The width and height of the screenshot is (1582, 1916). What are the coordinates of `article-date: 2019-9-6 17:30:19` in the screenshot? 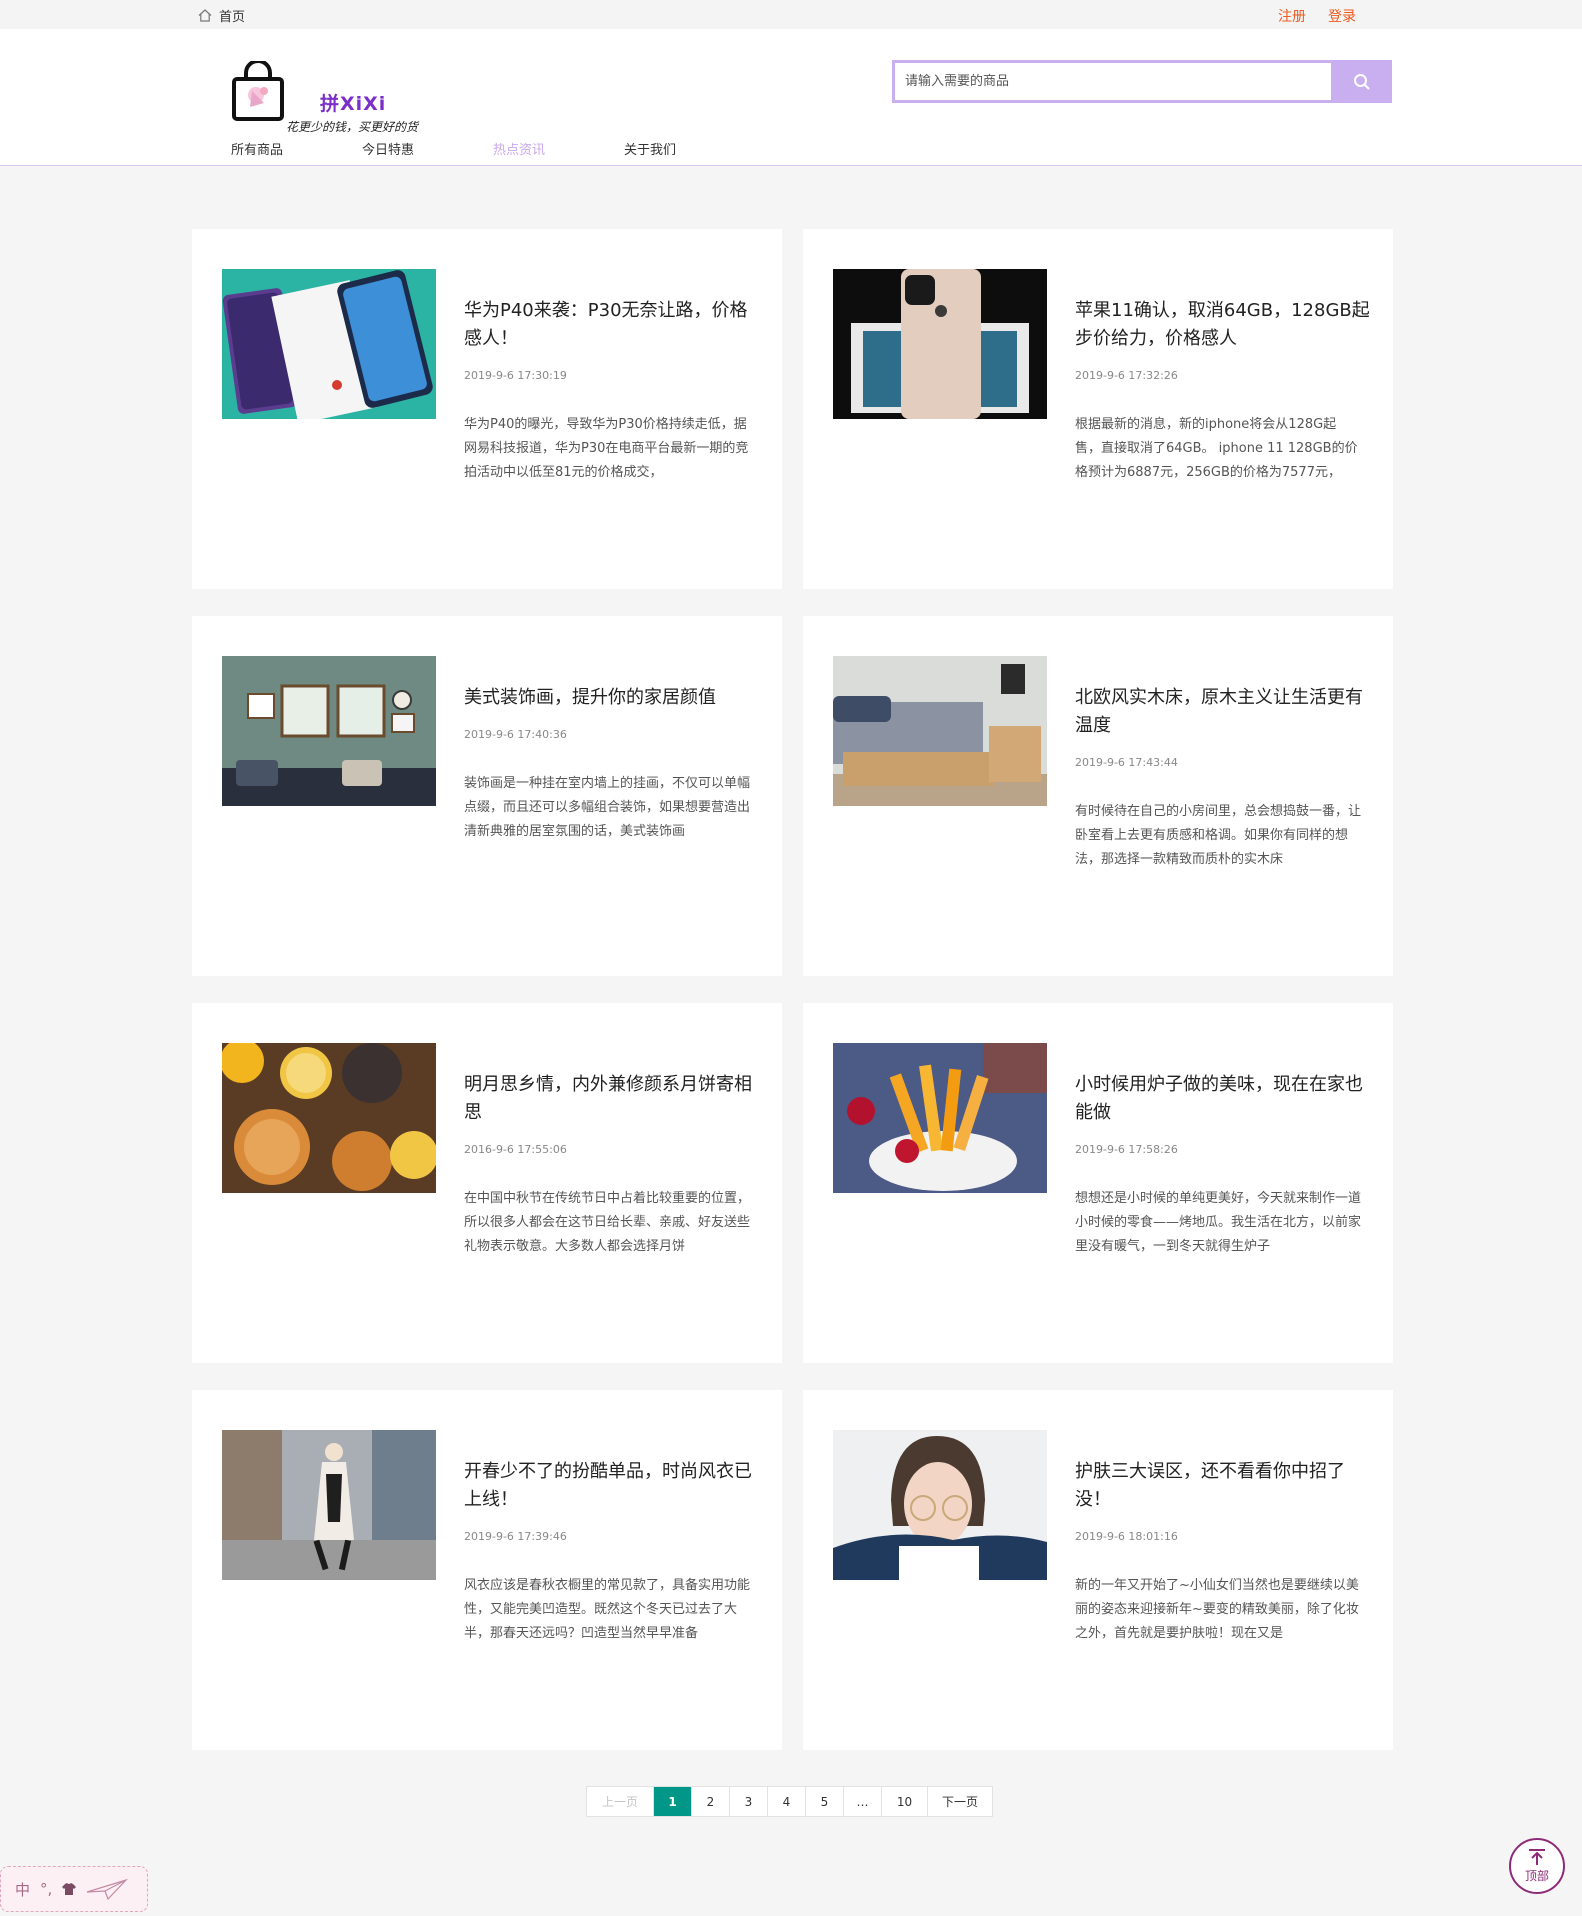 It's located at (515, 375).